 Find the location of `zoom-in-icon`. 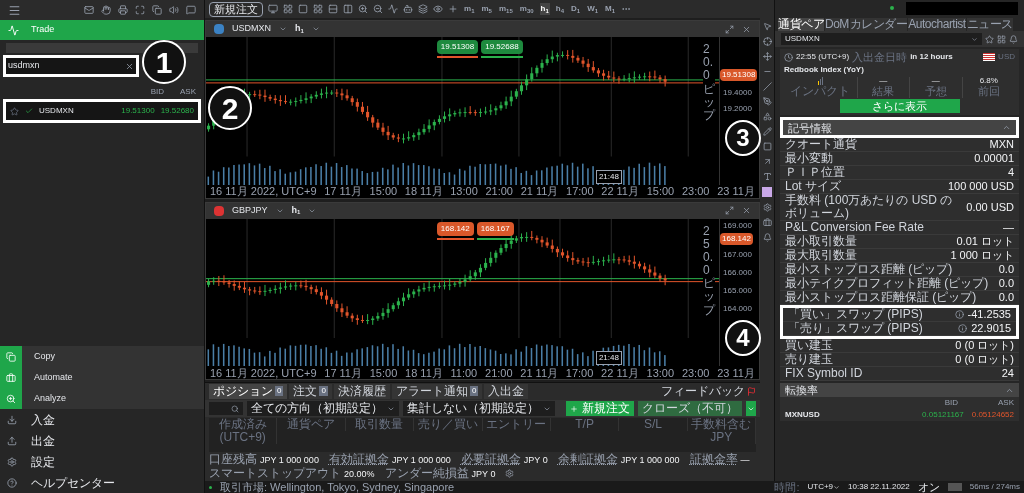

zoom-in-icon is located at coordinates (363, 9).